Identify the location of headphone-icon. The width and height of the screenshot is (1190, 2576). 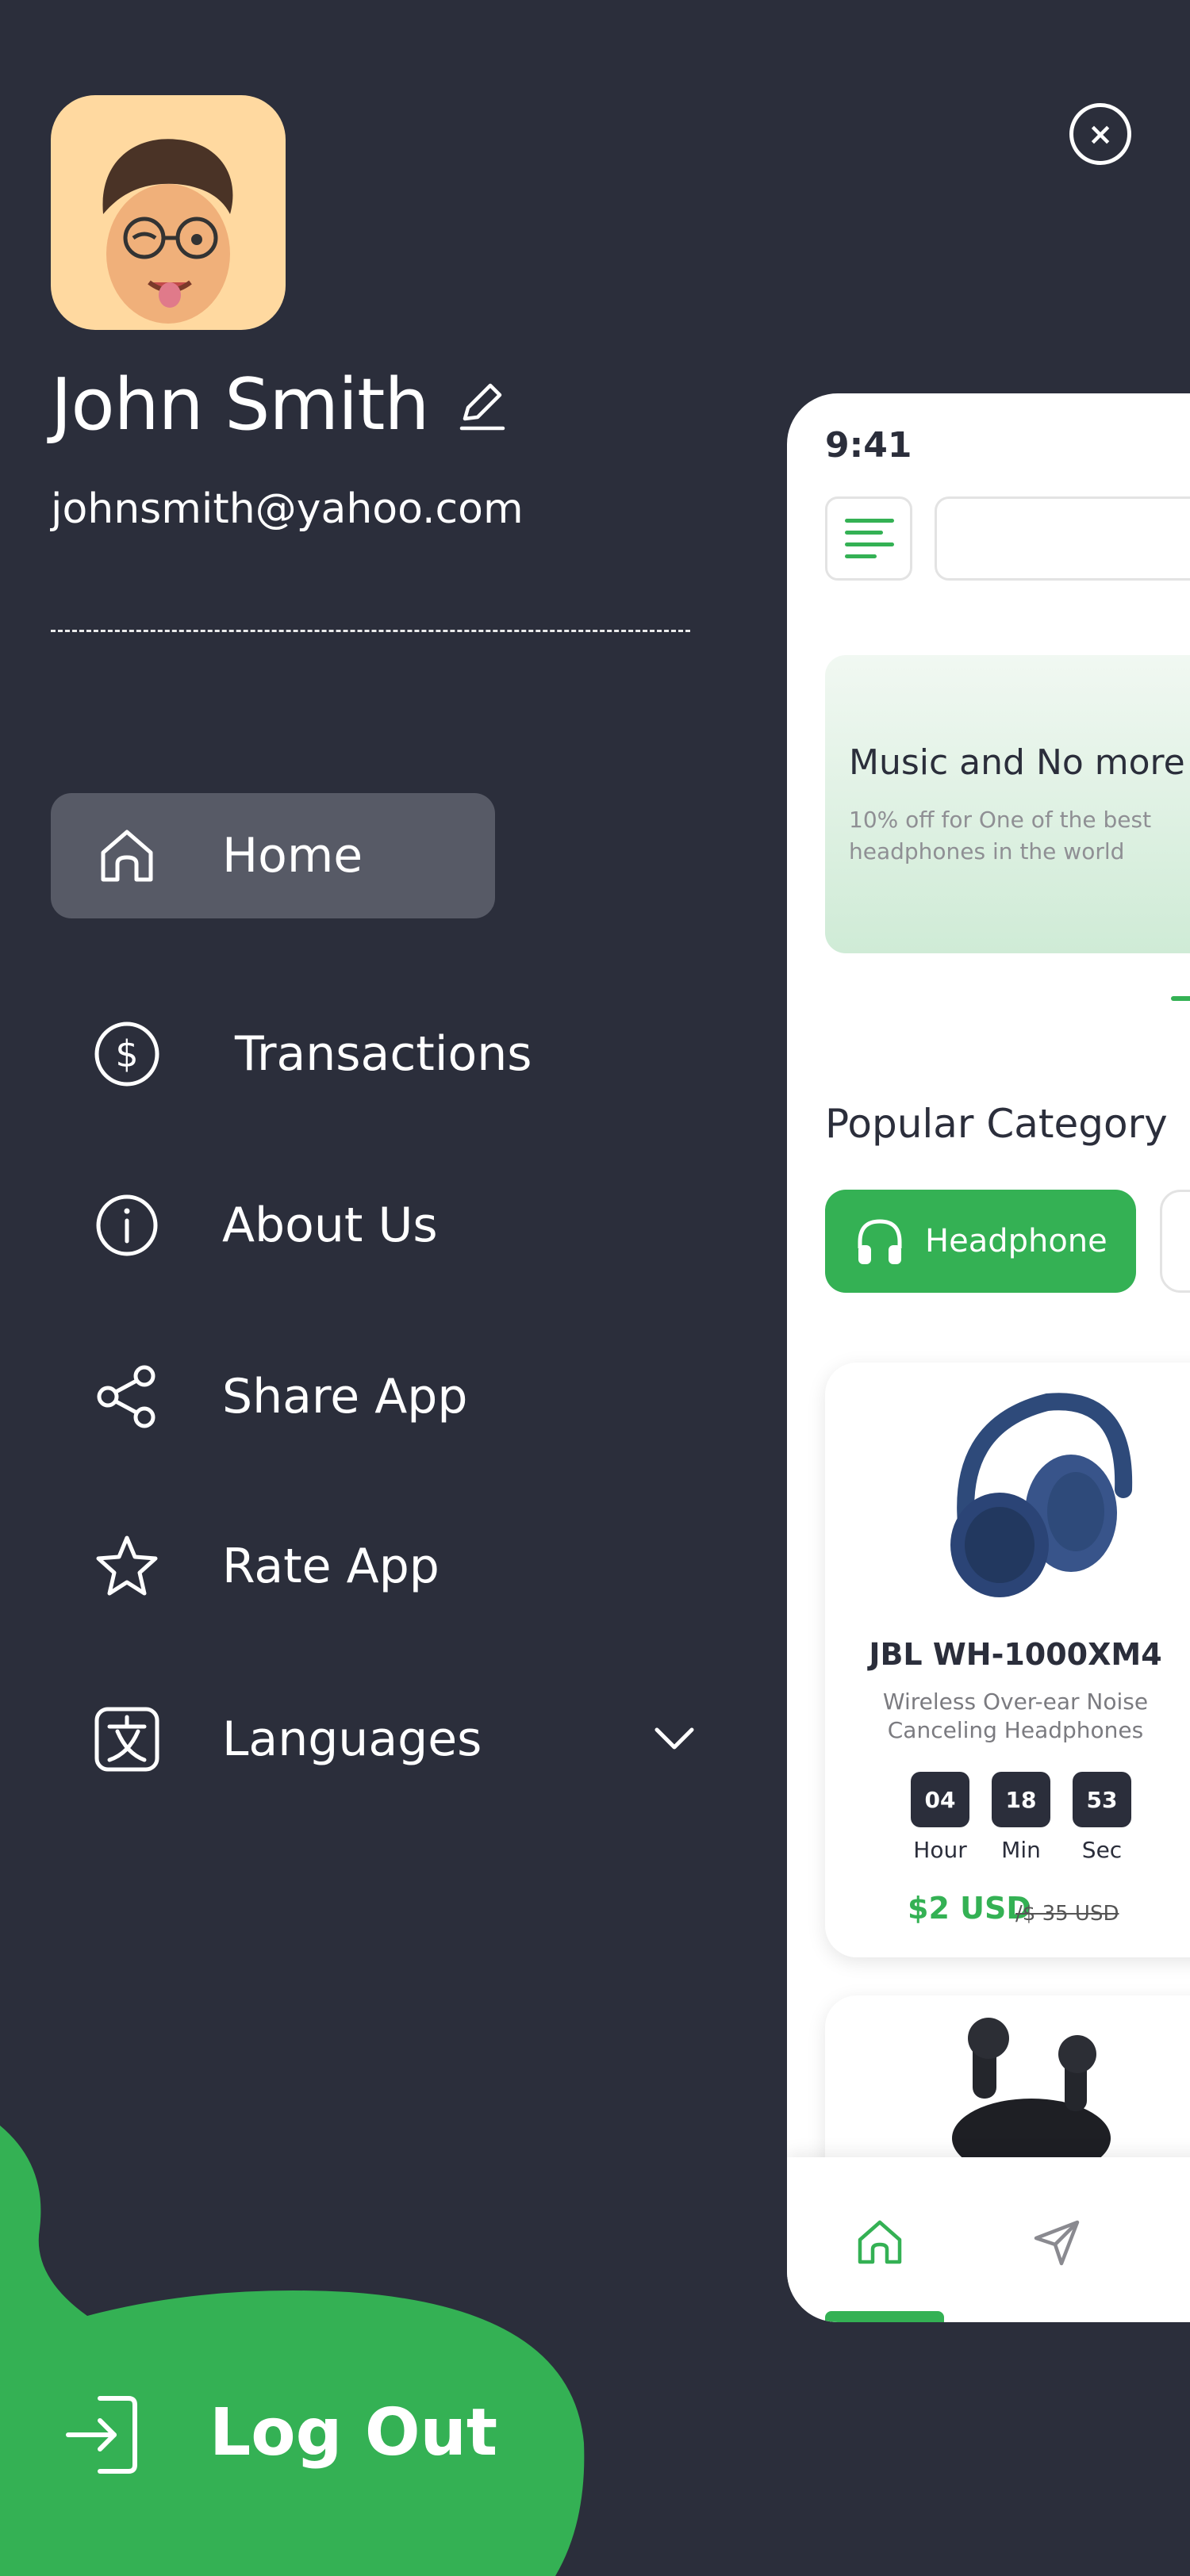
(880, 1241).